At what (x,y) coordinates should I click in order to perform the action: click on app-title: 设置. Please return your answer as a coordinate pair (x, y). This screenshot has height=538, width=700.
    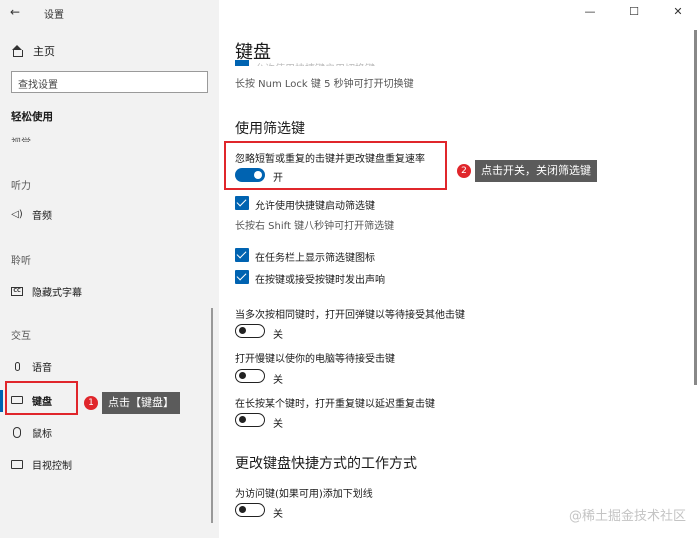
    Looking at the image, I should click on (54, 15).